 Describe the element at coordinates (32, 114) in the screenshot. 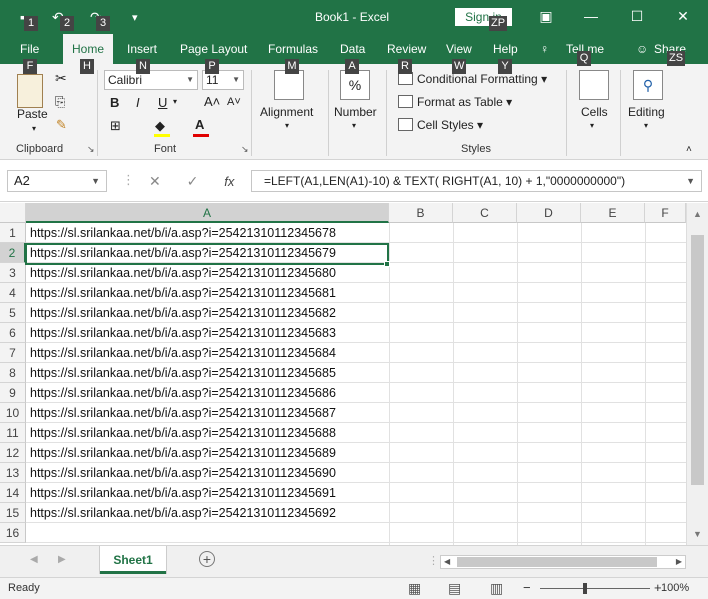

I see `paste-button: Paste` at that location.